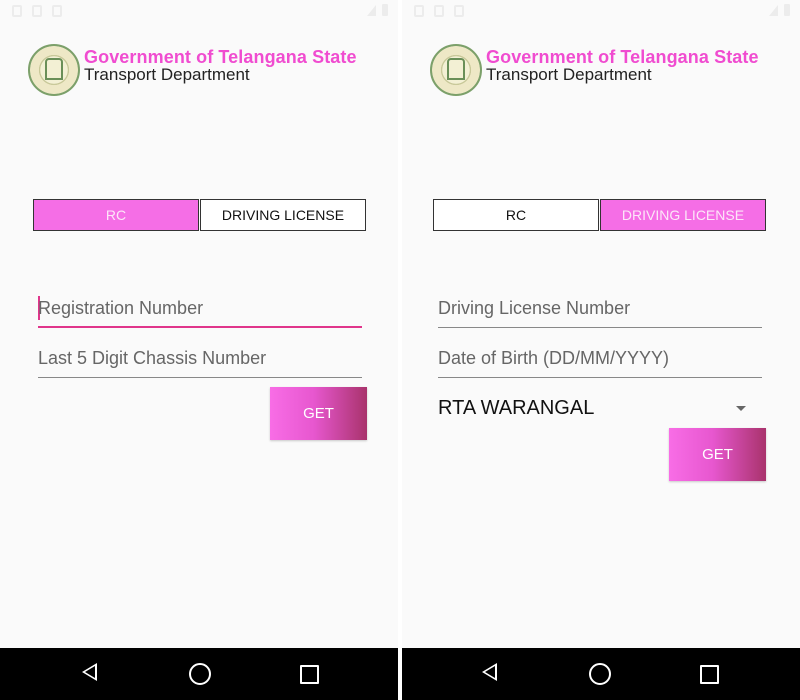 This screenshot has height=700, width=800. I want to click on driving-license-number-field: Driving License Number, so click(600, 311).